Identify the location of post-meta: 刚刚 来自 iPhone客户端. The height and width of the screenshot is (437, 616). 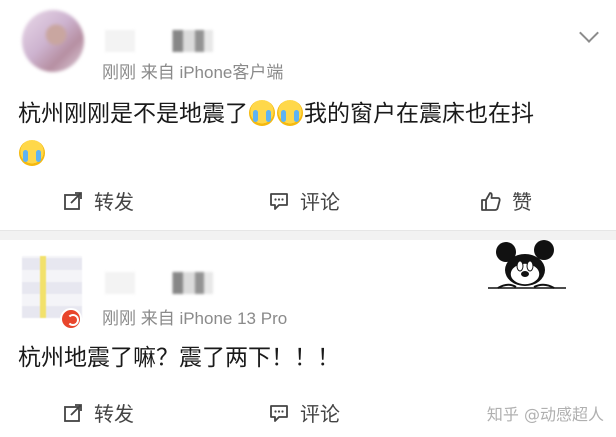
(193, 72).